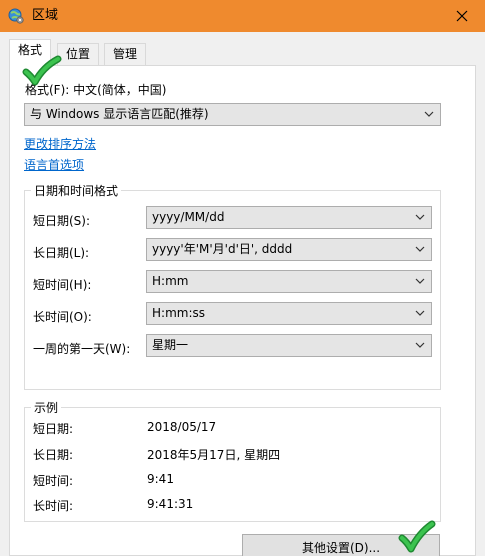 The width and height of the screenshot is (485, 556). What do you see at coordinates (82, 349) in the screenshot?
I see `first-day-label: 一周的第一天(W):` at bounding box center [82, 349].